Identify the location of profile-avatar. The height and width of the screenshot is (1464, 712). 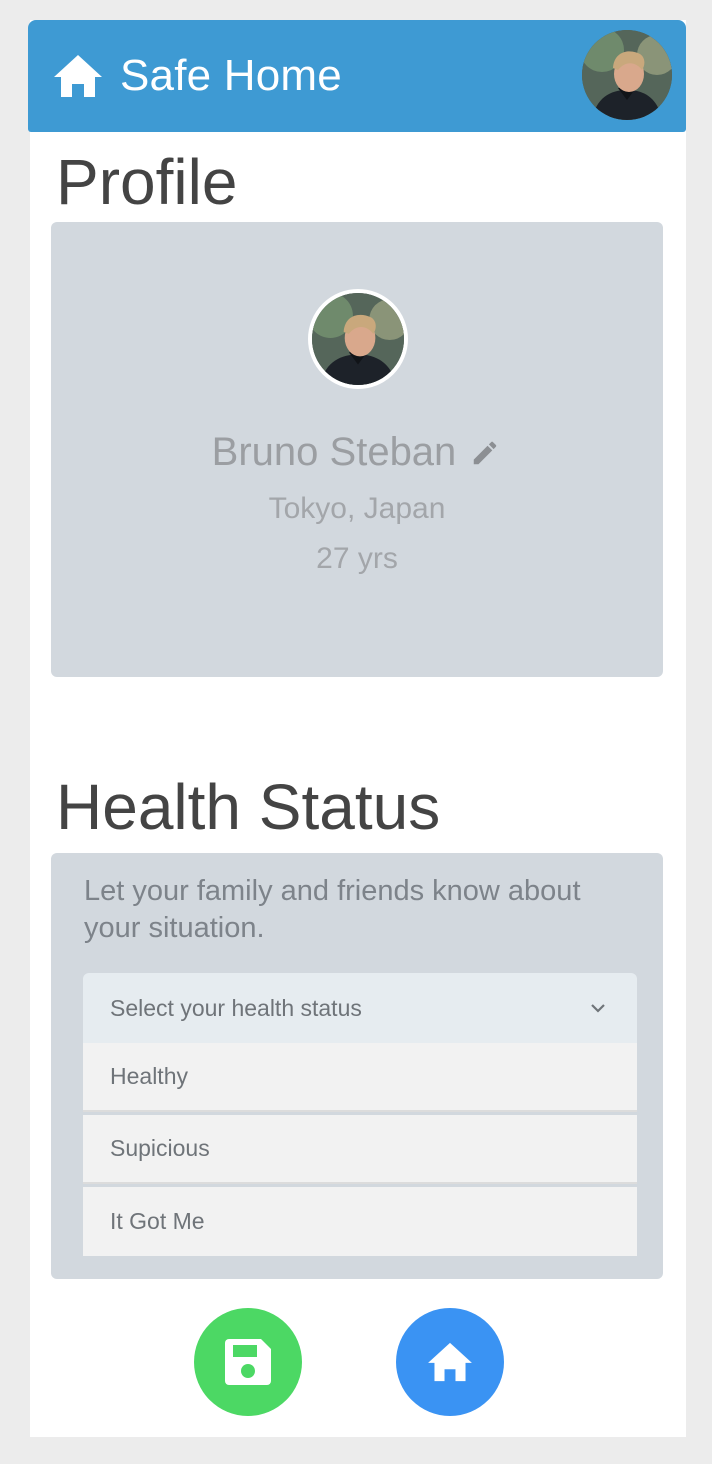
(358, 339).